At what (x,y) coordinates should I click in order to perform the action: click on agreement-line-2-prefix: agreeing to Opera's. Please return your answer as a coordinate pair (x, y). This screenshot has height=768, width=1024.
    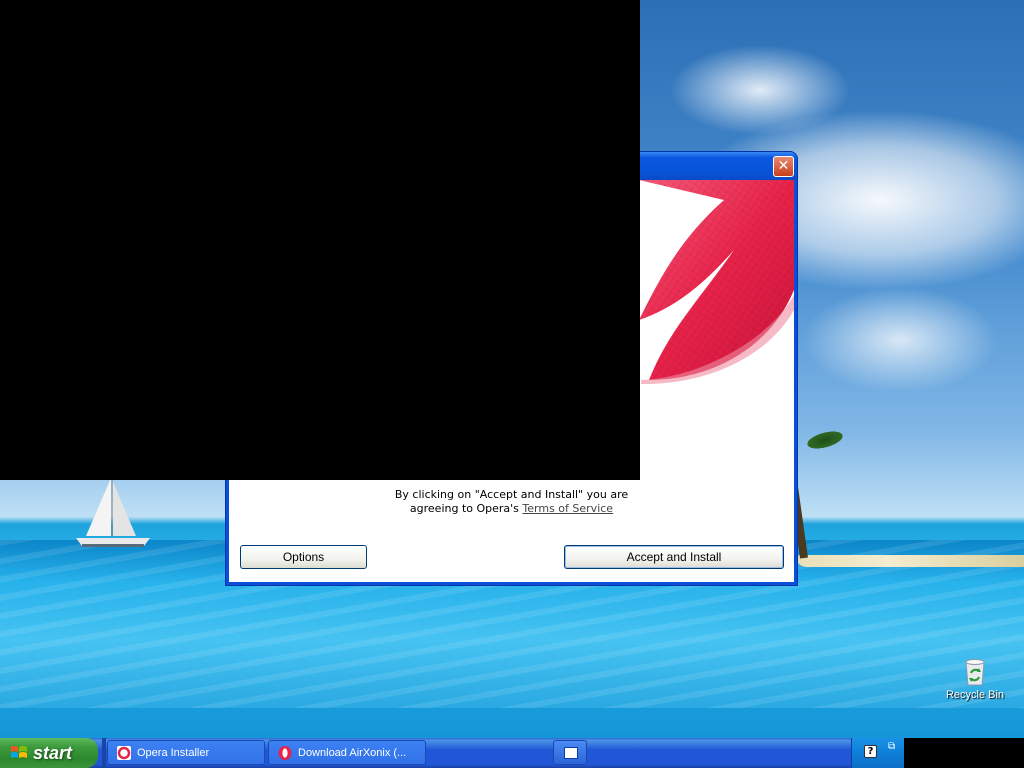
    Looking at the image, I should click on (464, 508).